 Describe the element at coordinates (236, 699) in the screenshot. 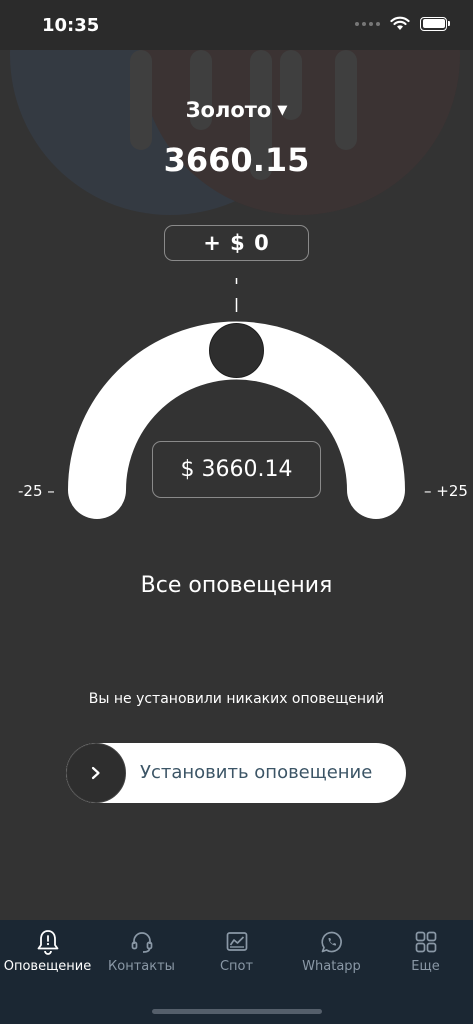

I see `alerts-empty-text: Вы не установили никаких оповещений` at that location.